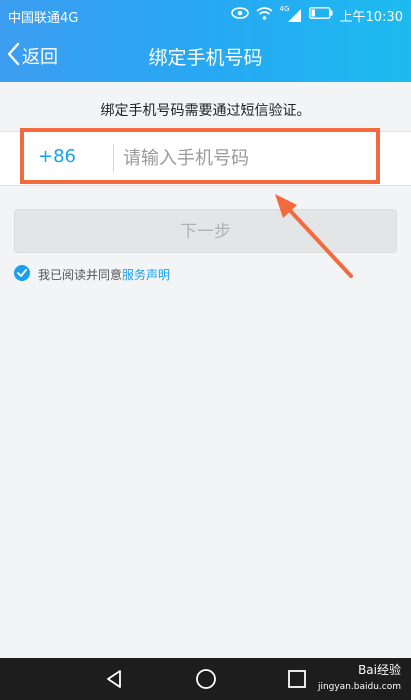 The height and width of the screenshot is (700, 411). Describe the element at coordinates (320, 15) in the screenshot. I see `battery-icon` at that location.